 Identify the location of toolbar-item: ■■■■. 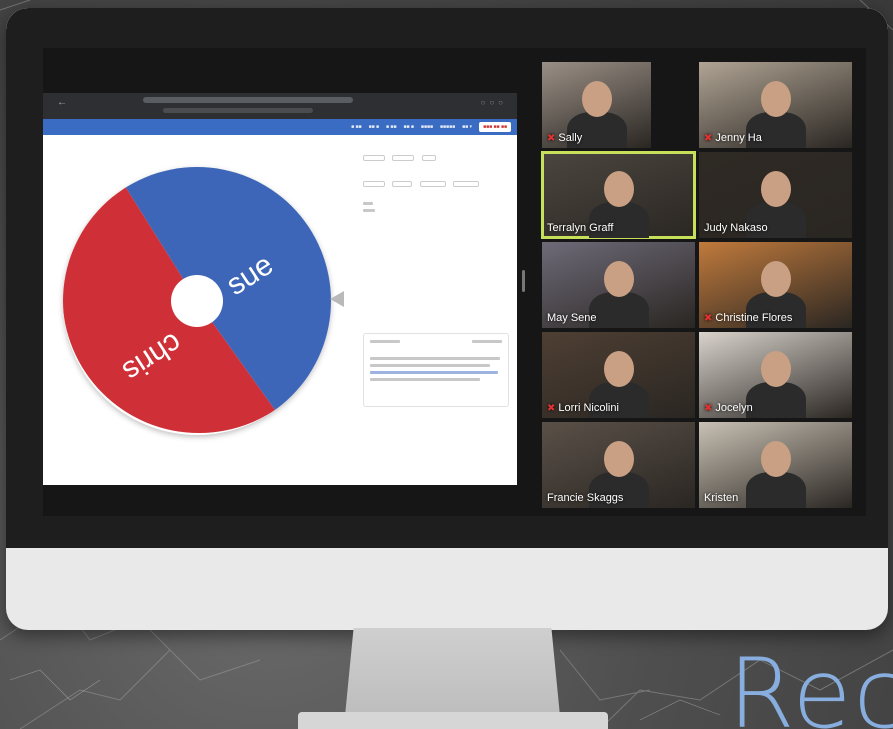
(427, 127).